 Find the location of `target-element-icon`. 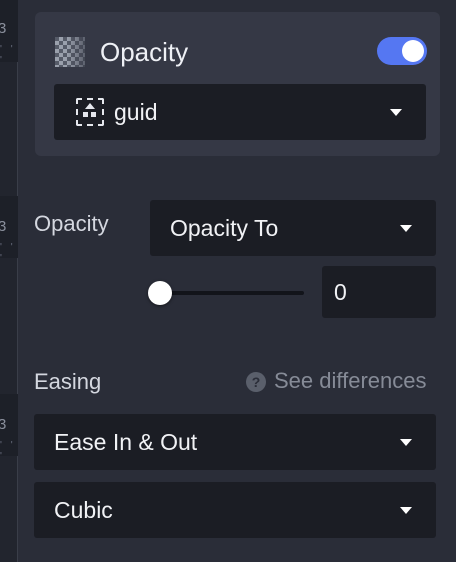

target-element-icon is located at coordinates (90, 112).